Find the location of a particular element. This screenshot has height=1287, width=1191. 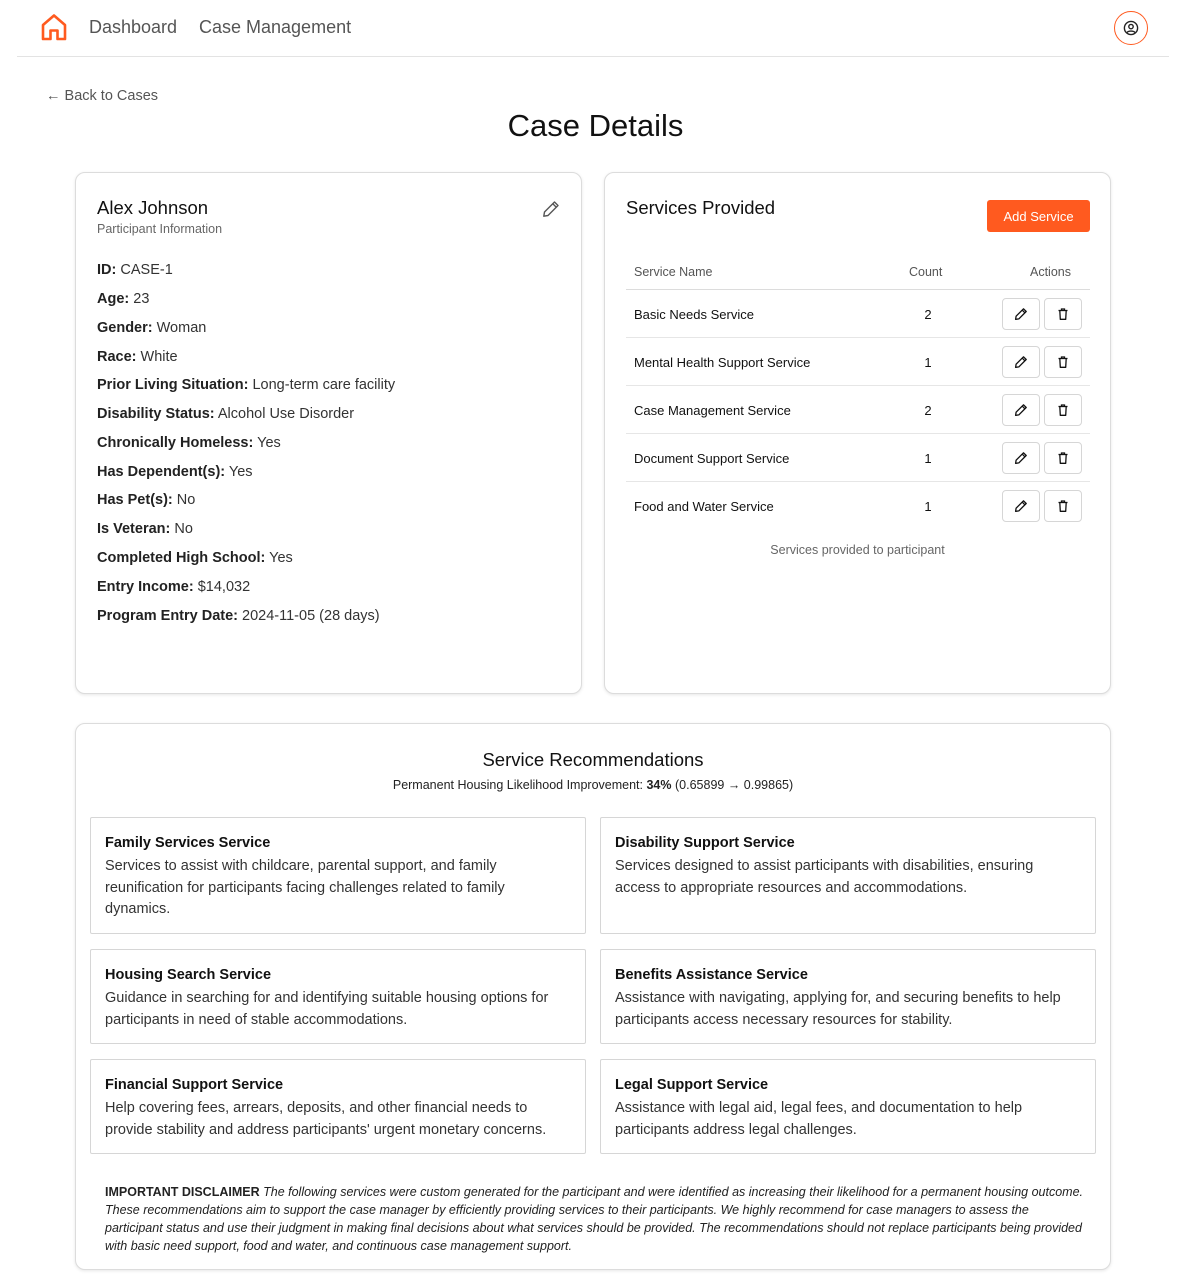

table-row: Document Support Service 1 is located at coordinates (858, 458).